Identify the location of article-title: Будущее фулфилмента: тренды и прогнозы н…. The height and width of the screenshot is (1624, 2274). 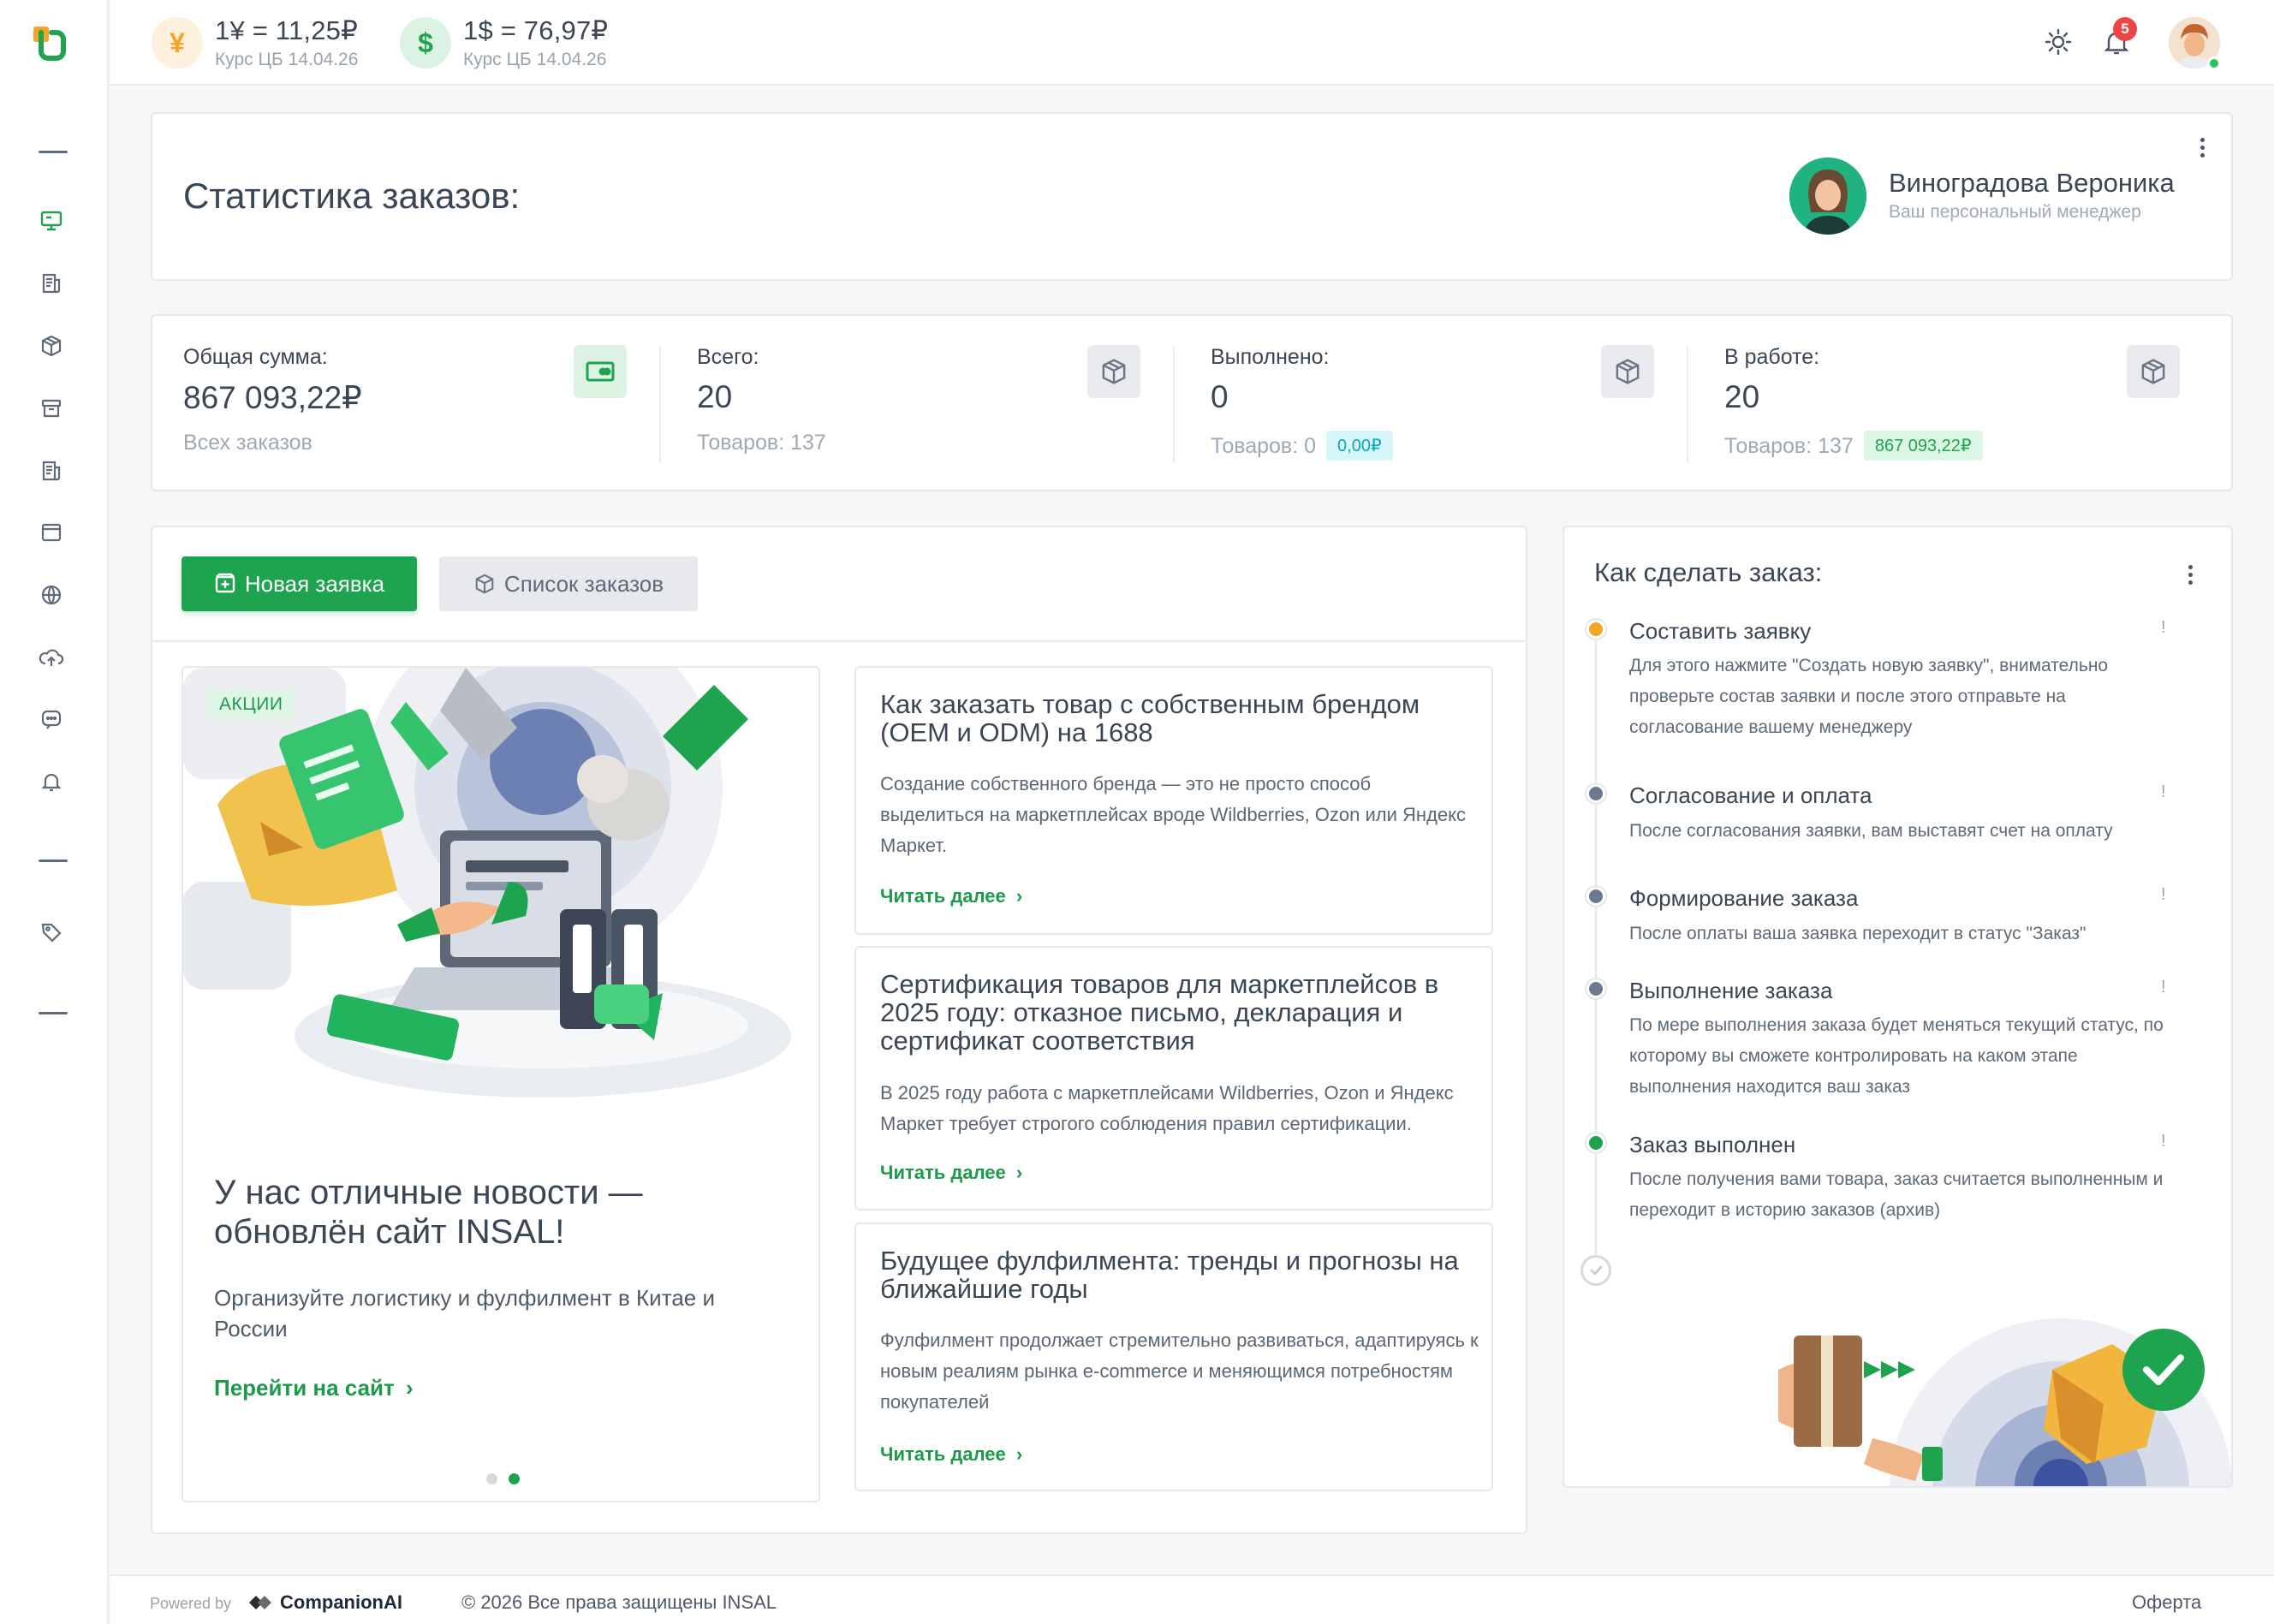
(1175, 1274).